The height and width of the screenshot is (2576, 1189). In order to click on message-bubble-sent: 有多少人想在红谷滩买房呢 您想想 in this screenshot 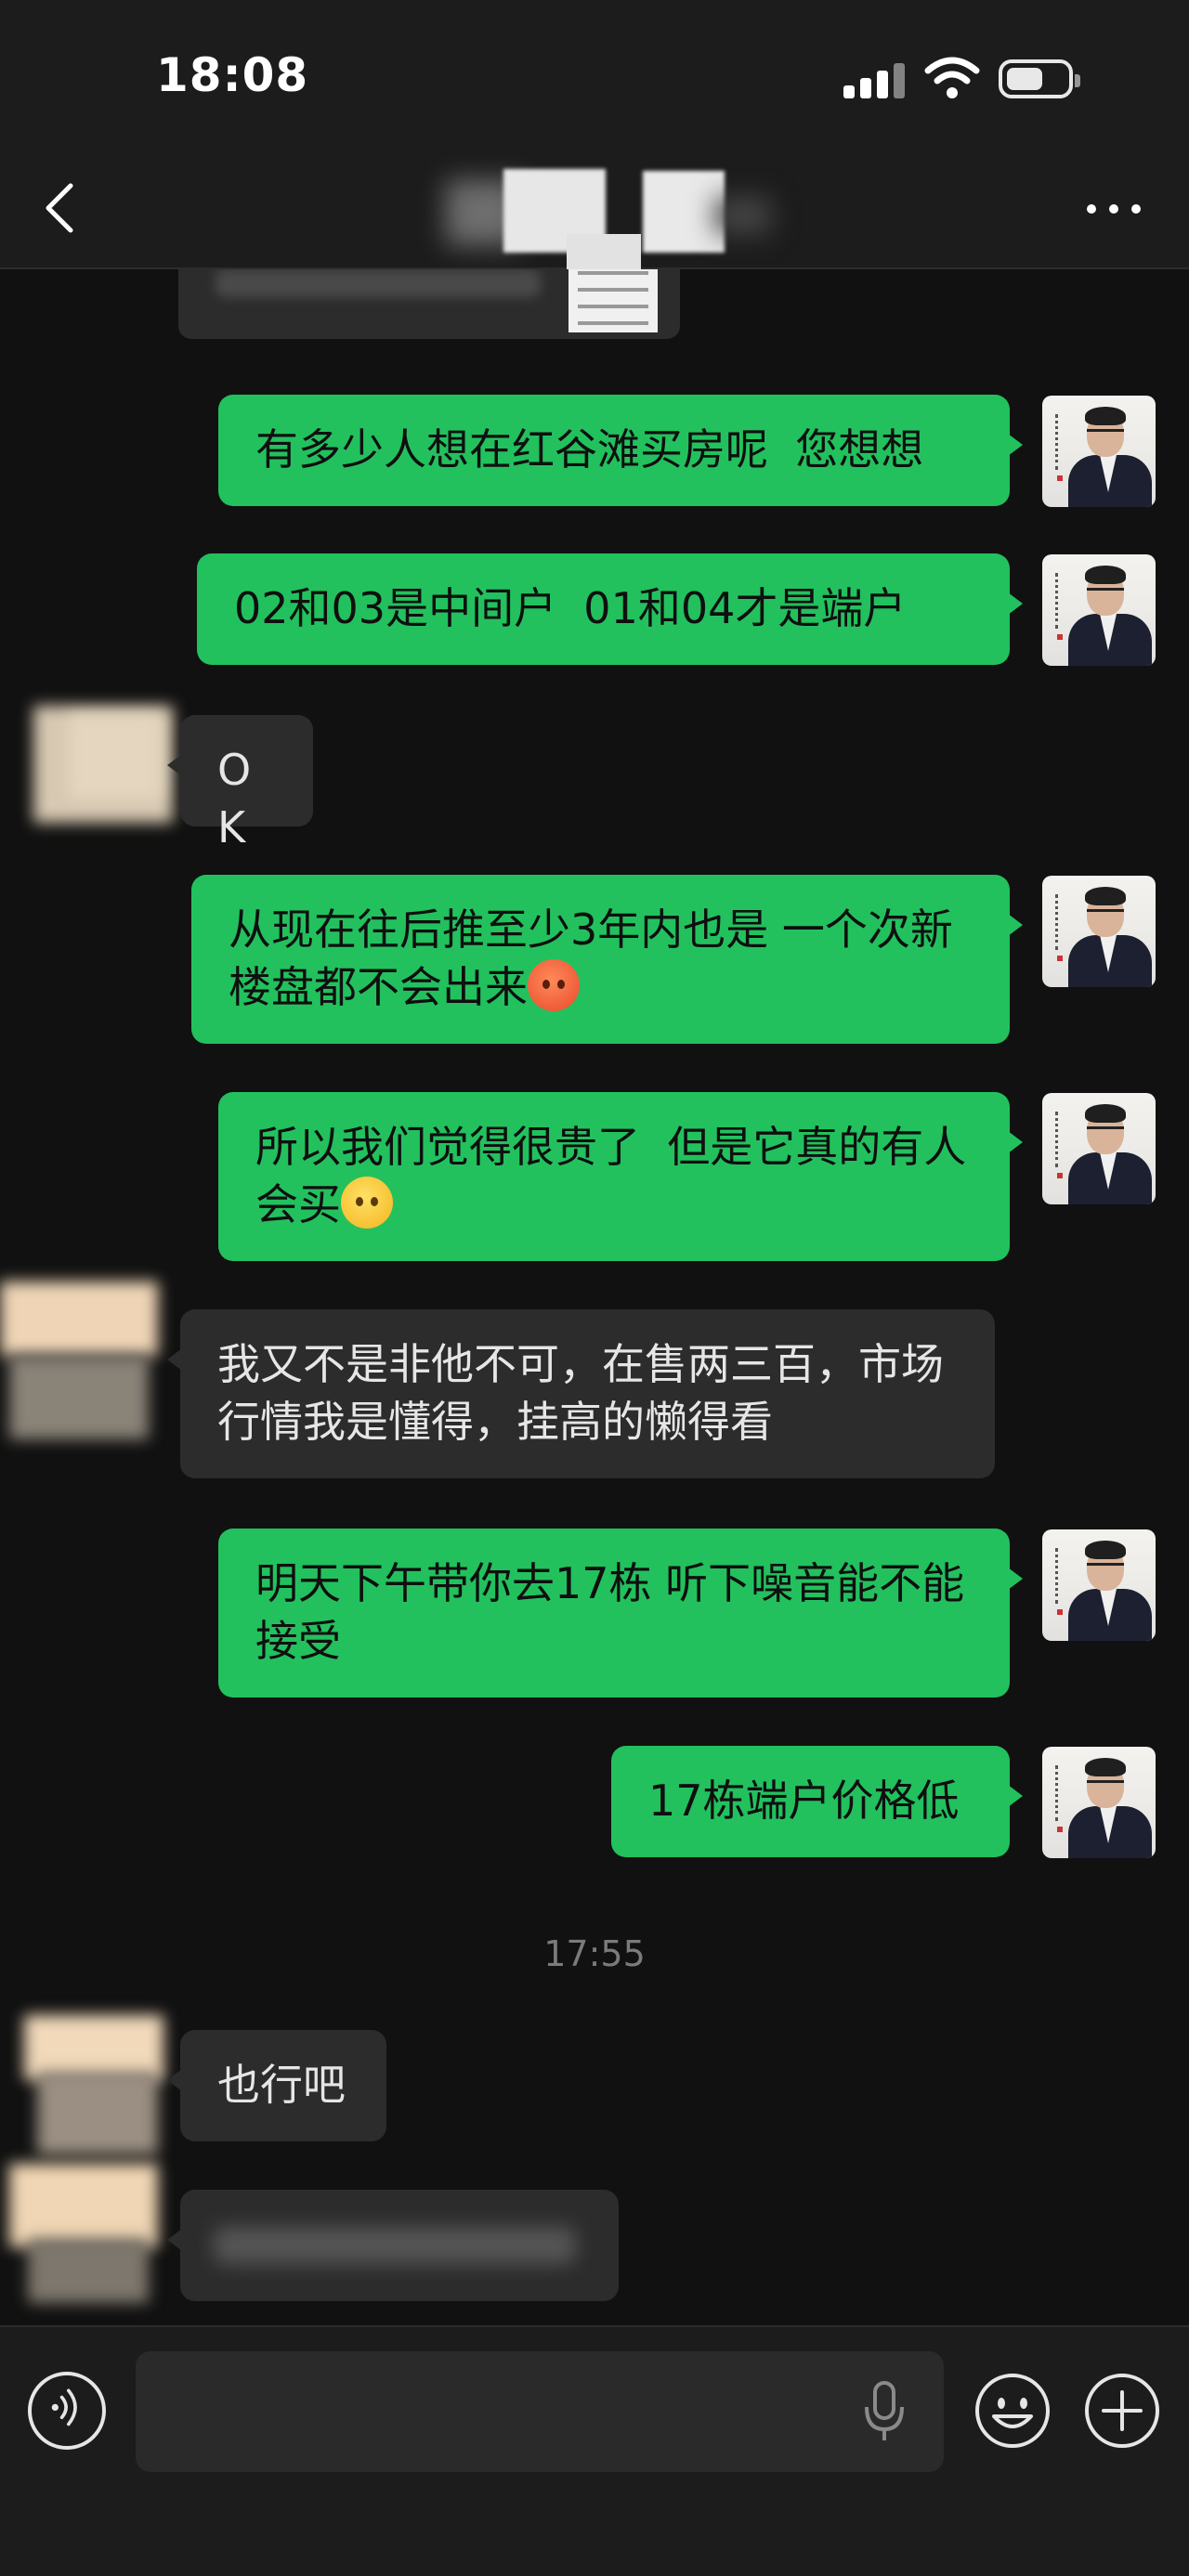, I will do `click(620, 451)`.